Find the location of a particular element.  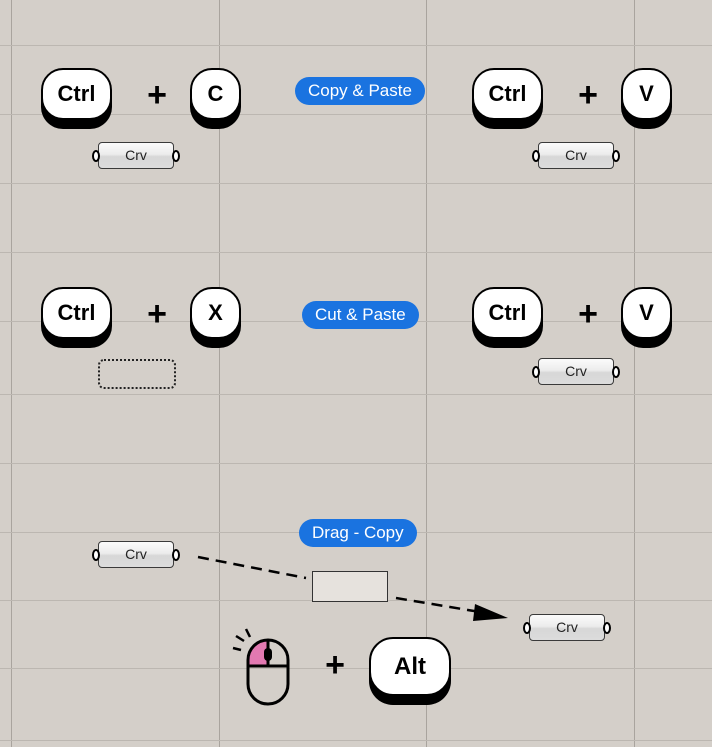

crv-component-copy: Crv is located at coordinates (567, 627).